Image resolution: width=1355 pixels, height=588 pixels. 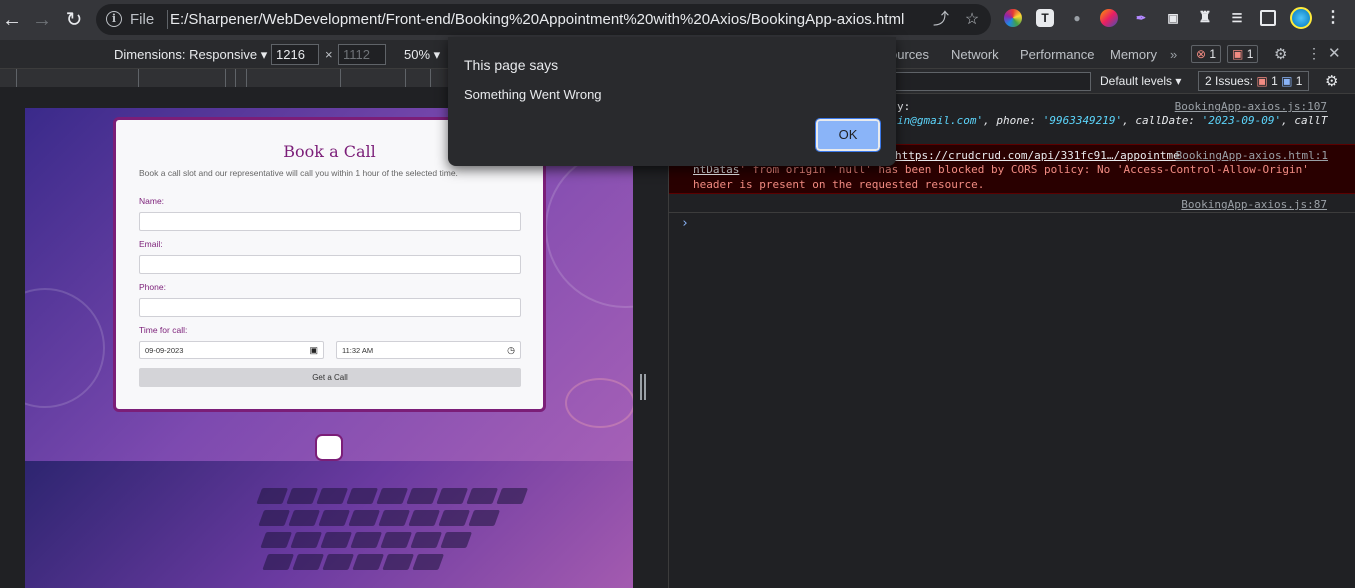 I want to click on warning-count: 1, so click(x=1250, y=54).